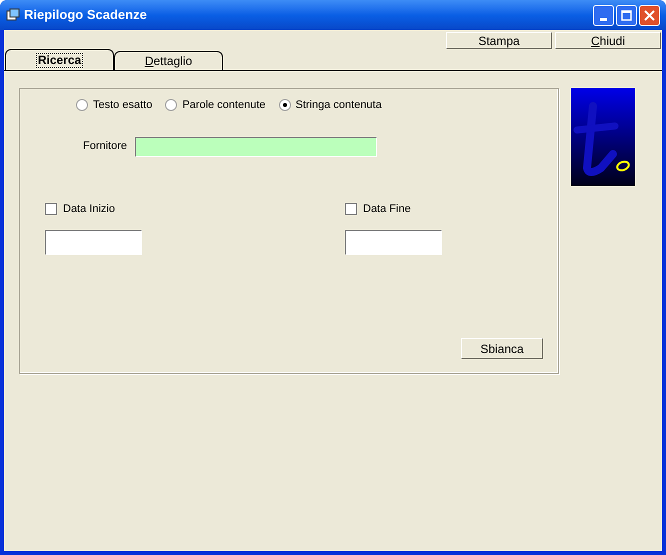  What do you see at coordinates (224, 105) in the screenshot?
I see `radio-label: Parole contenute` at bounding box center [224, 105].